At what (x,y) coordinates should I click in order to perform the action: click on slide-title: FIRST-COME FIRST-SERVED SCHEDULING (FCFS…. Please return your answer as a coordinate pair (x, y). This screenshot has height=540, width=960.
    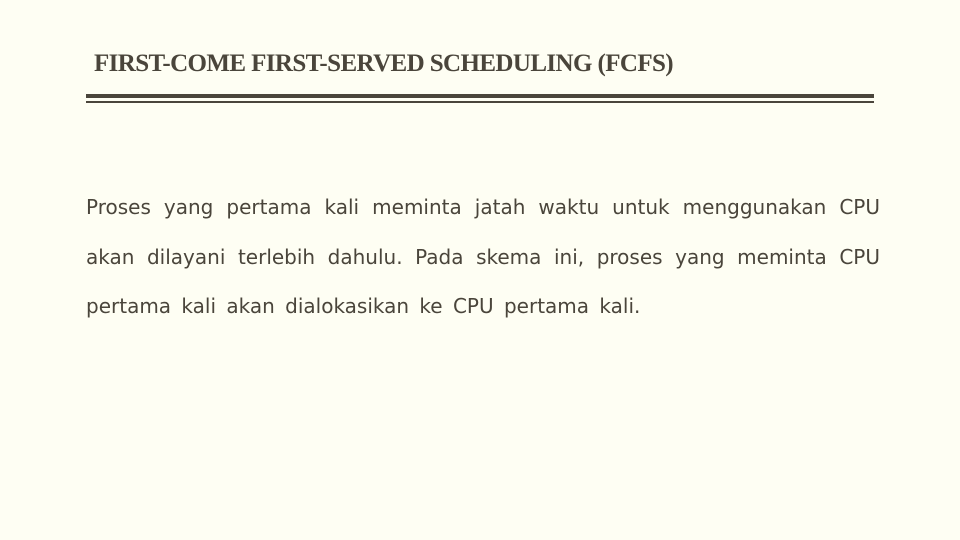
    Looking at the image, I should click on (384, 63).